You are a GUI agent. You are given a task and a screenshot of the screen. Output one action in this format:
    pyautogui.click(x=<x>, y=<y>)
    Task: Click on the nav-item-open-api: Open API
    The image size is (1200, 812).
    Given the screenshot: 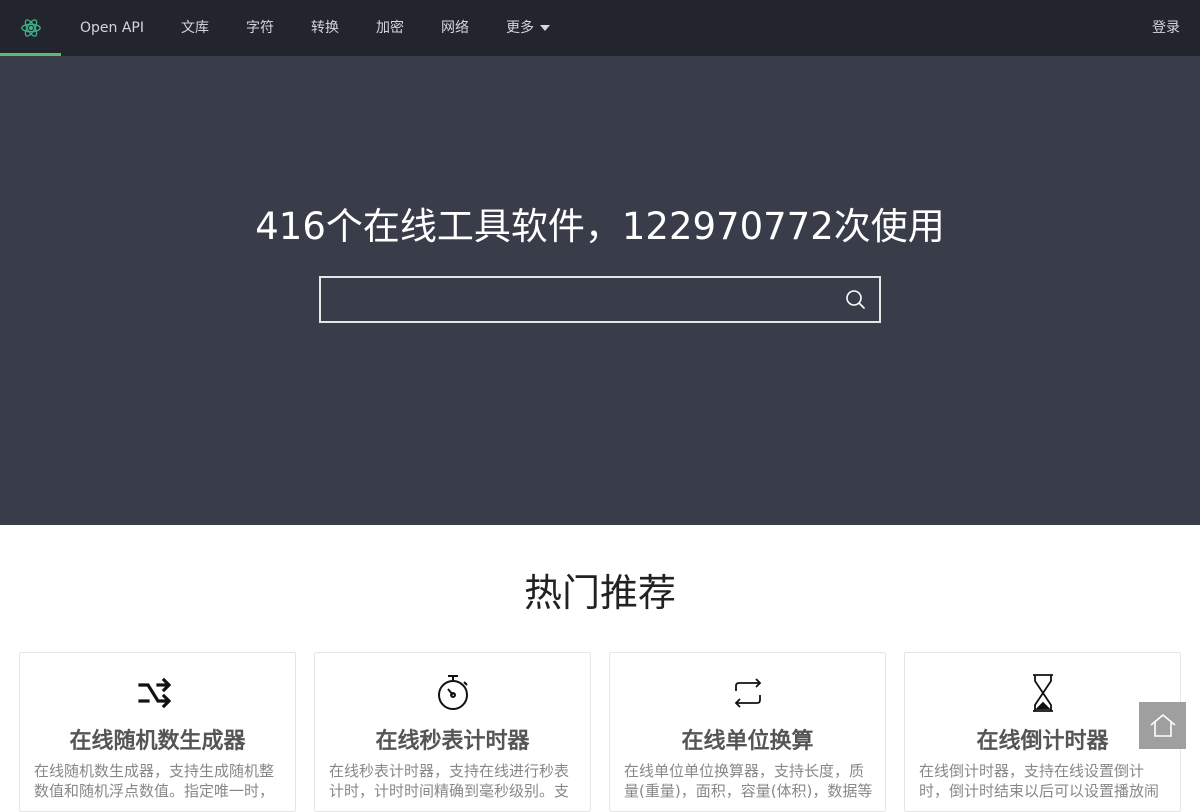 What is the action you would take?
    pyautogui.click(x=111, y=28)
    